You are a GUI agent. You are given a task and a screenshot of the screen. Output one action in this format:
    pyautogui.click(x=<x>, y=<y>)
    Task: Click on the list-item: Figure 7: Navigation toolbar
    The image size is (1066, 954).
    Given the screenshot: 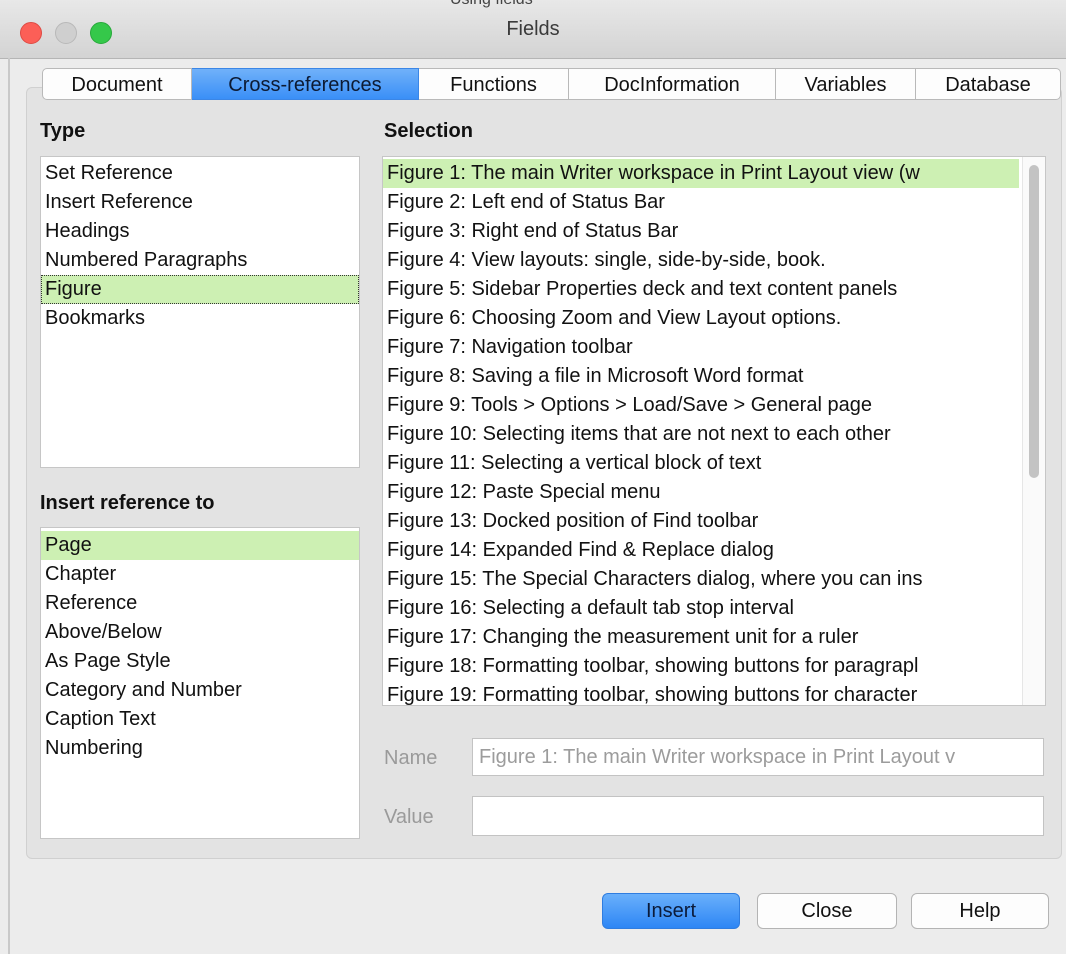 What is the action you would take?
    pyautogui.click(x=701, y=347)
    